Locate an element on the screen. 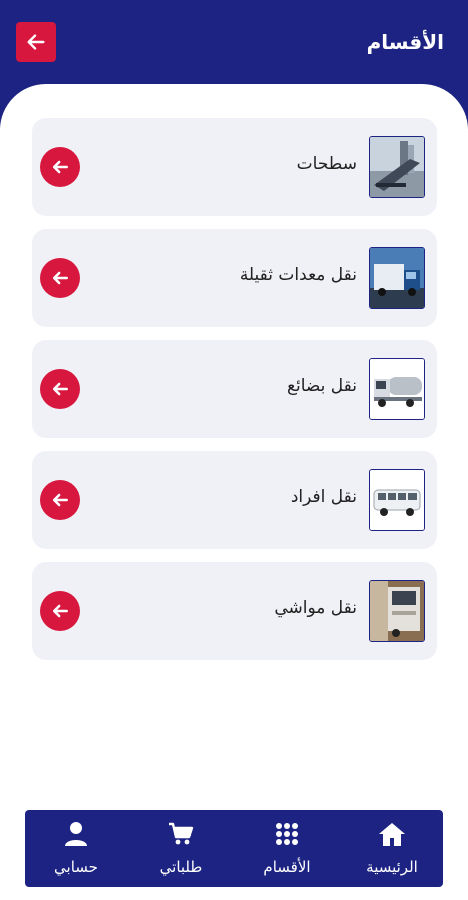  nav-label-categories: الأقسام is located at coordinates (287, 867).